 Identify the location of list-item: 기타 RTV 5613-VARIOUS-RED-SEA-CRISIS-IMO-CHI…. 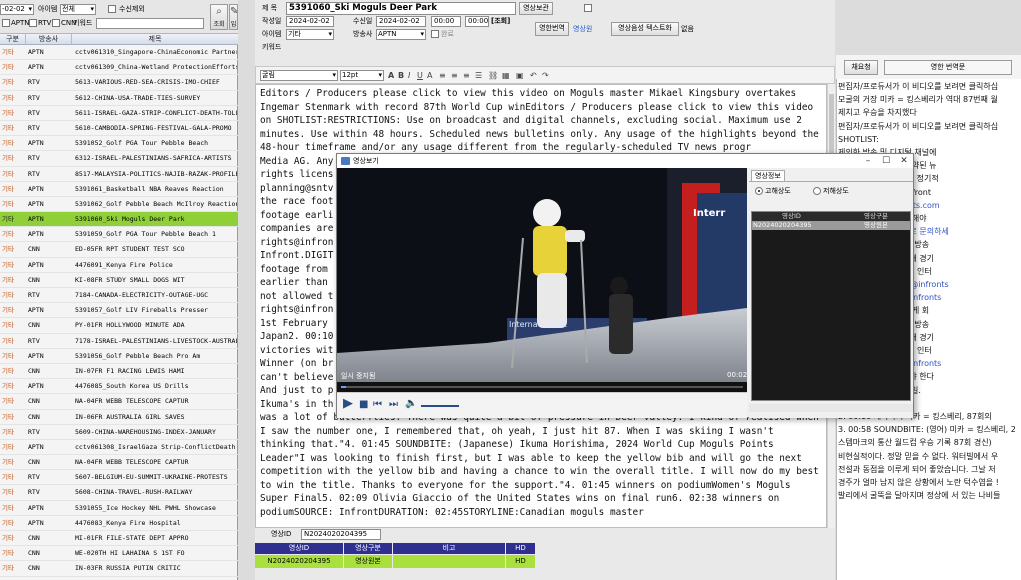
(119, 83).